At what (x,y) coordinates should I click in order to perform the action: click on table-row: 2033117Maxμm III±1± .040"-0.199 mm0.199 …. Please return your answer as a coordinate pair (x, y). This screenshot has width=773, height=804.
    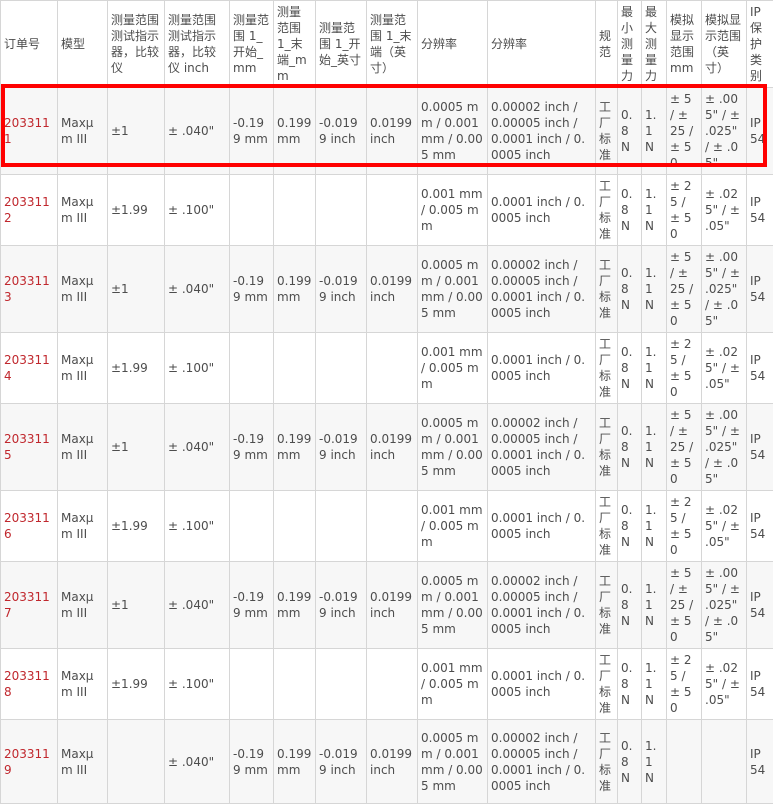
    Looking at the image, I should click on (387, 605).